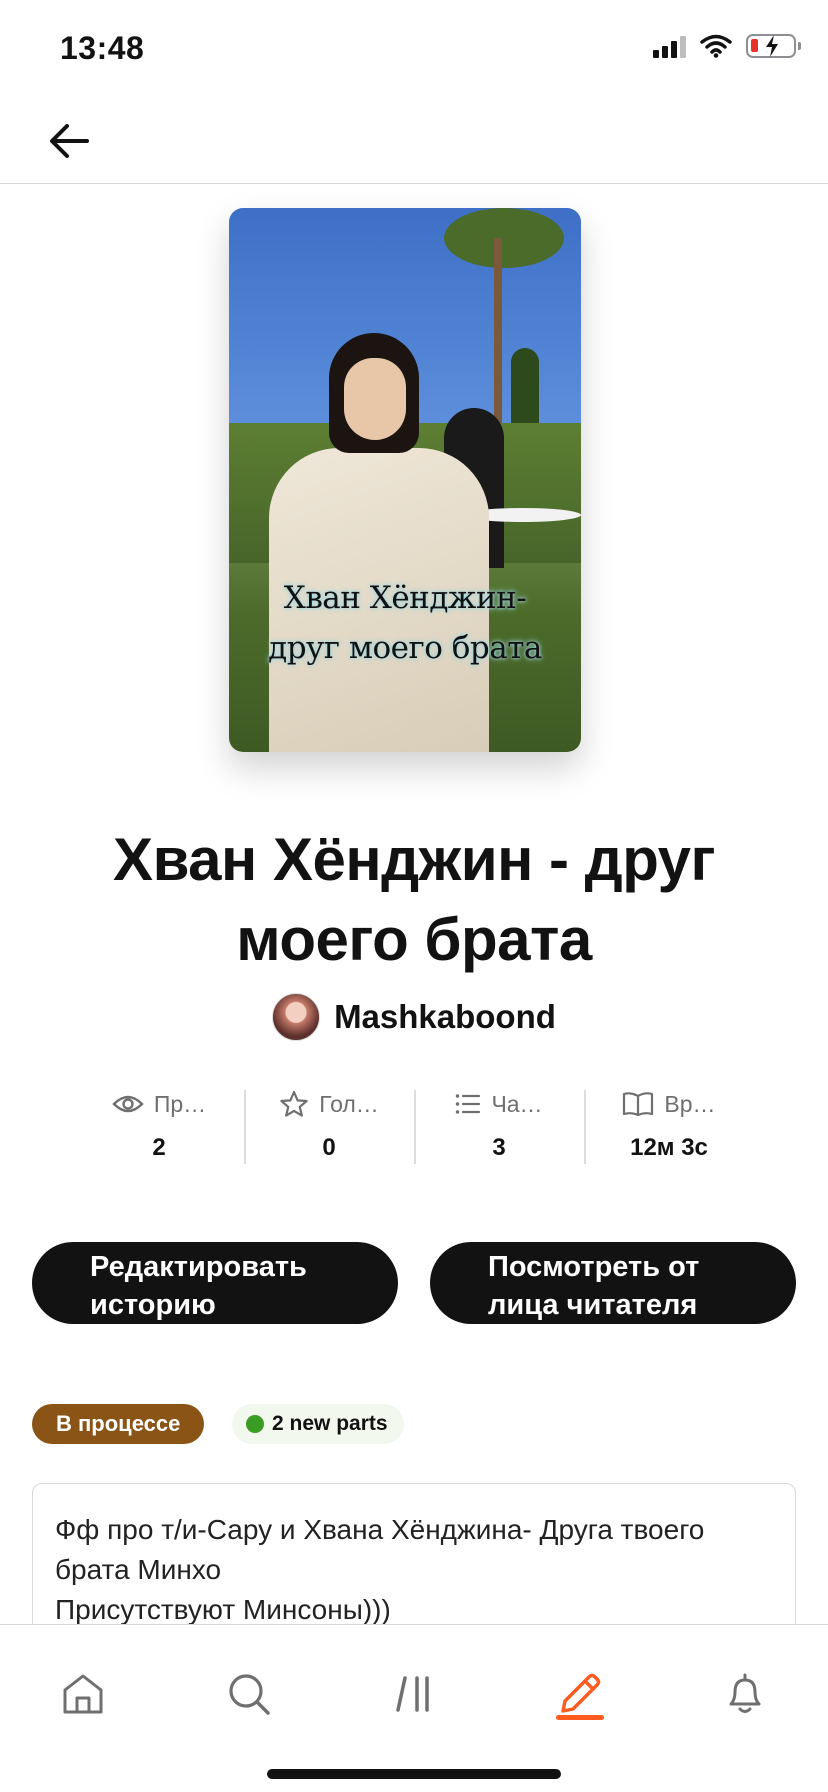 This screenshot has height=1792, width=828. What do you see at coordinates (468, 1104) in the screenshot?
I see `list-icon` at bounding box center [468, 1104].